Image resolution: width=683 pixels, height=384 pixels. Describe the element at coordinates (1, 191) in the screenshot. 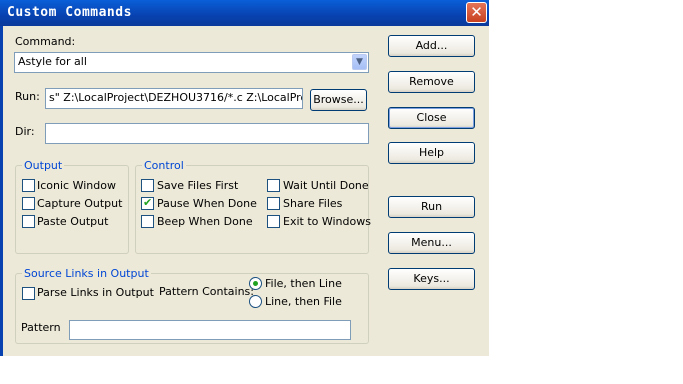

I see `window-border` at that location.